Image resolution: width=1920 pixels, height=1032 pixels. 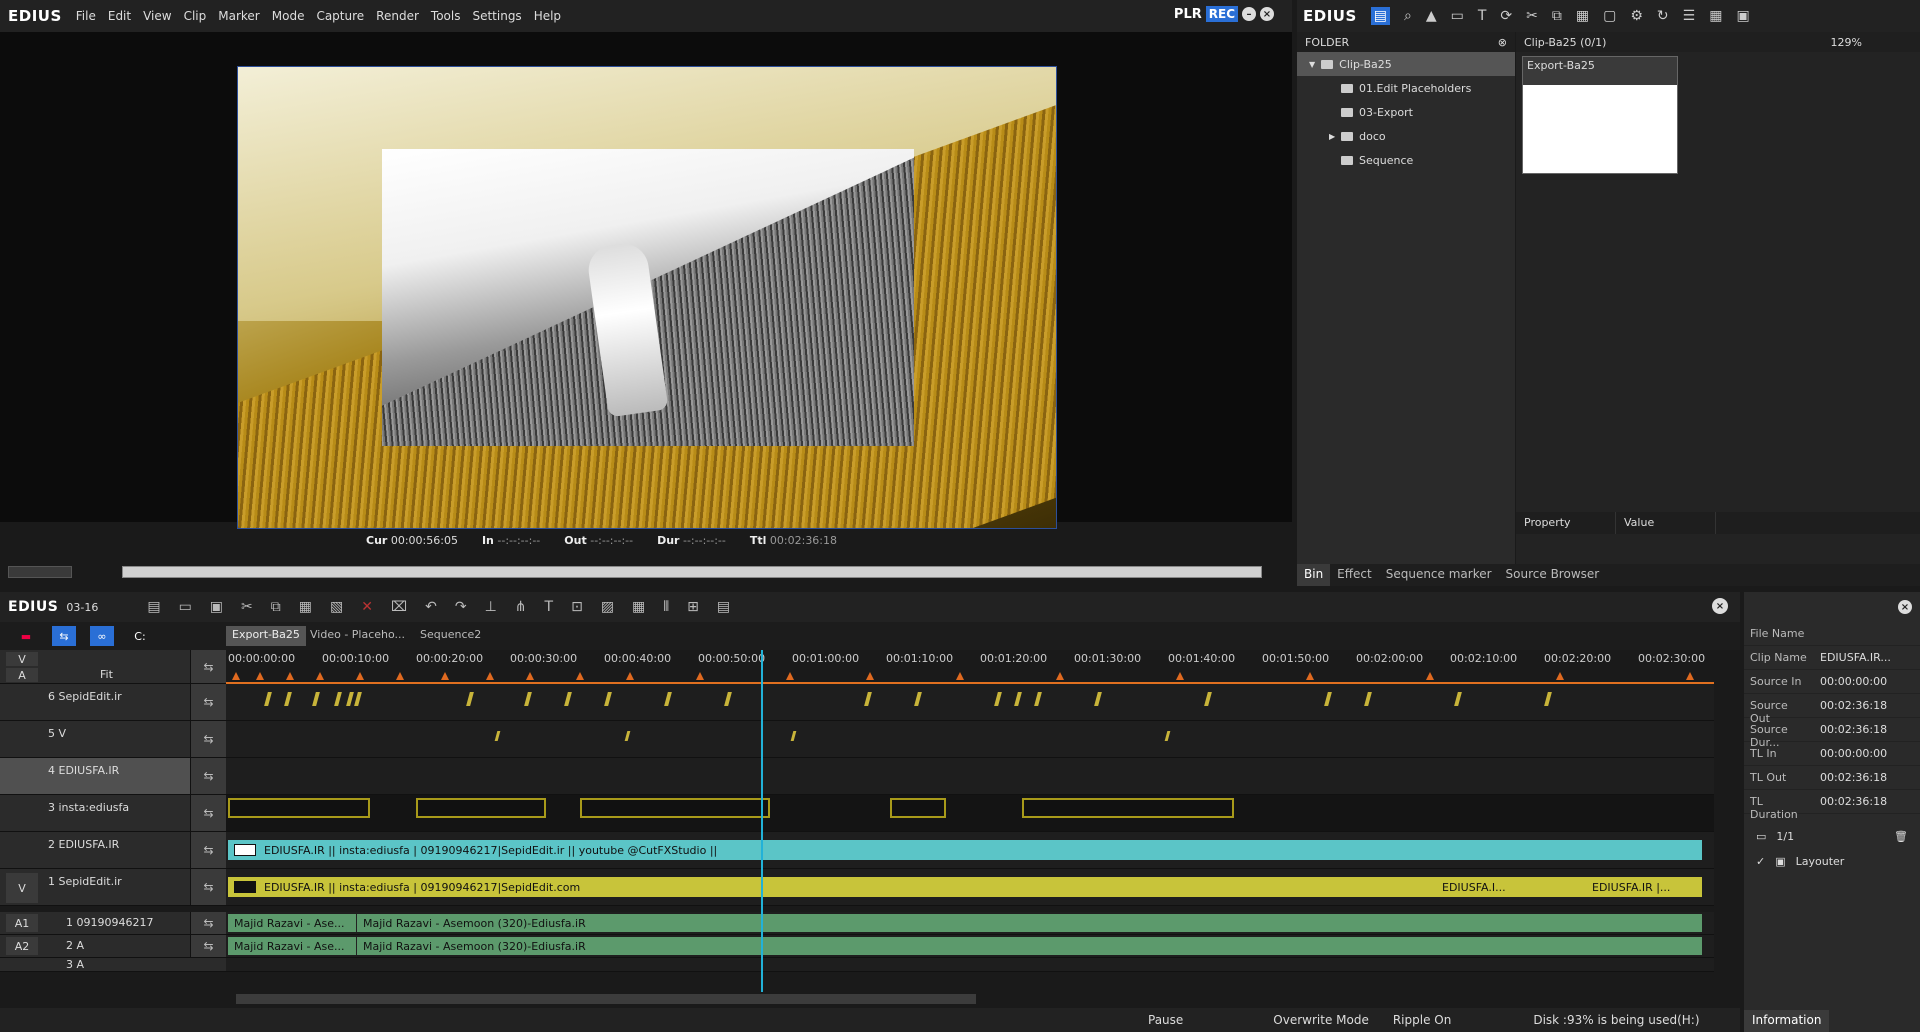 What do you see at coordinates (1600, 115) in the screenshot?
I see `clip-thumbnail: Export-Ba25` at bounding box center [1600, 115].